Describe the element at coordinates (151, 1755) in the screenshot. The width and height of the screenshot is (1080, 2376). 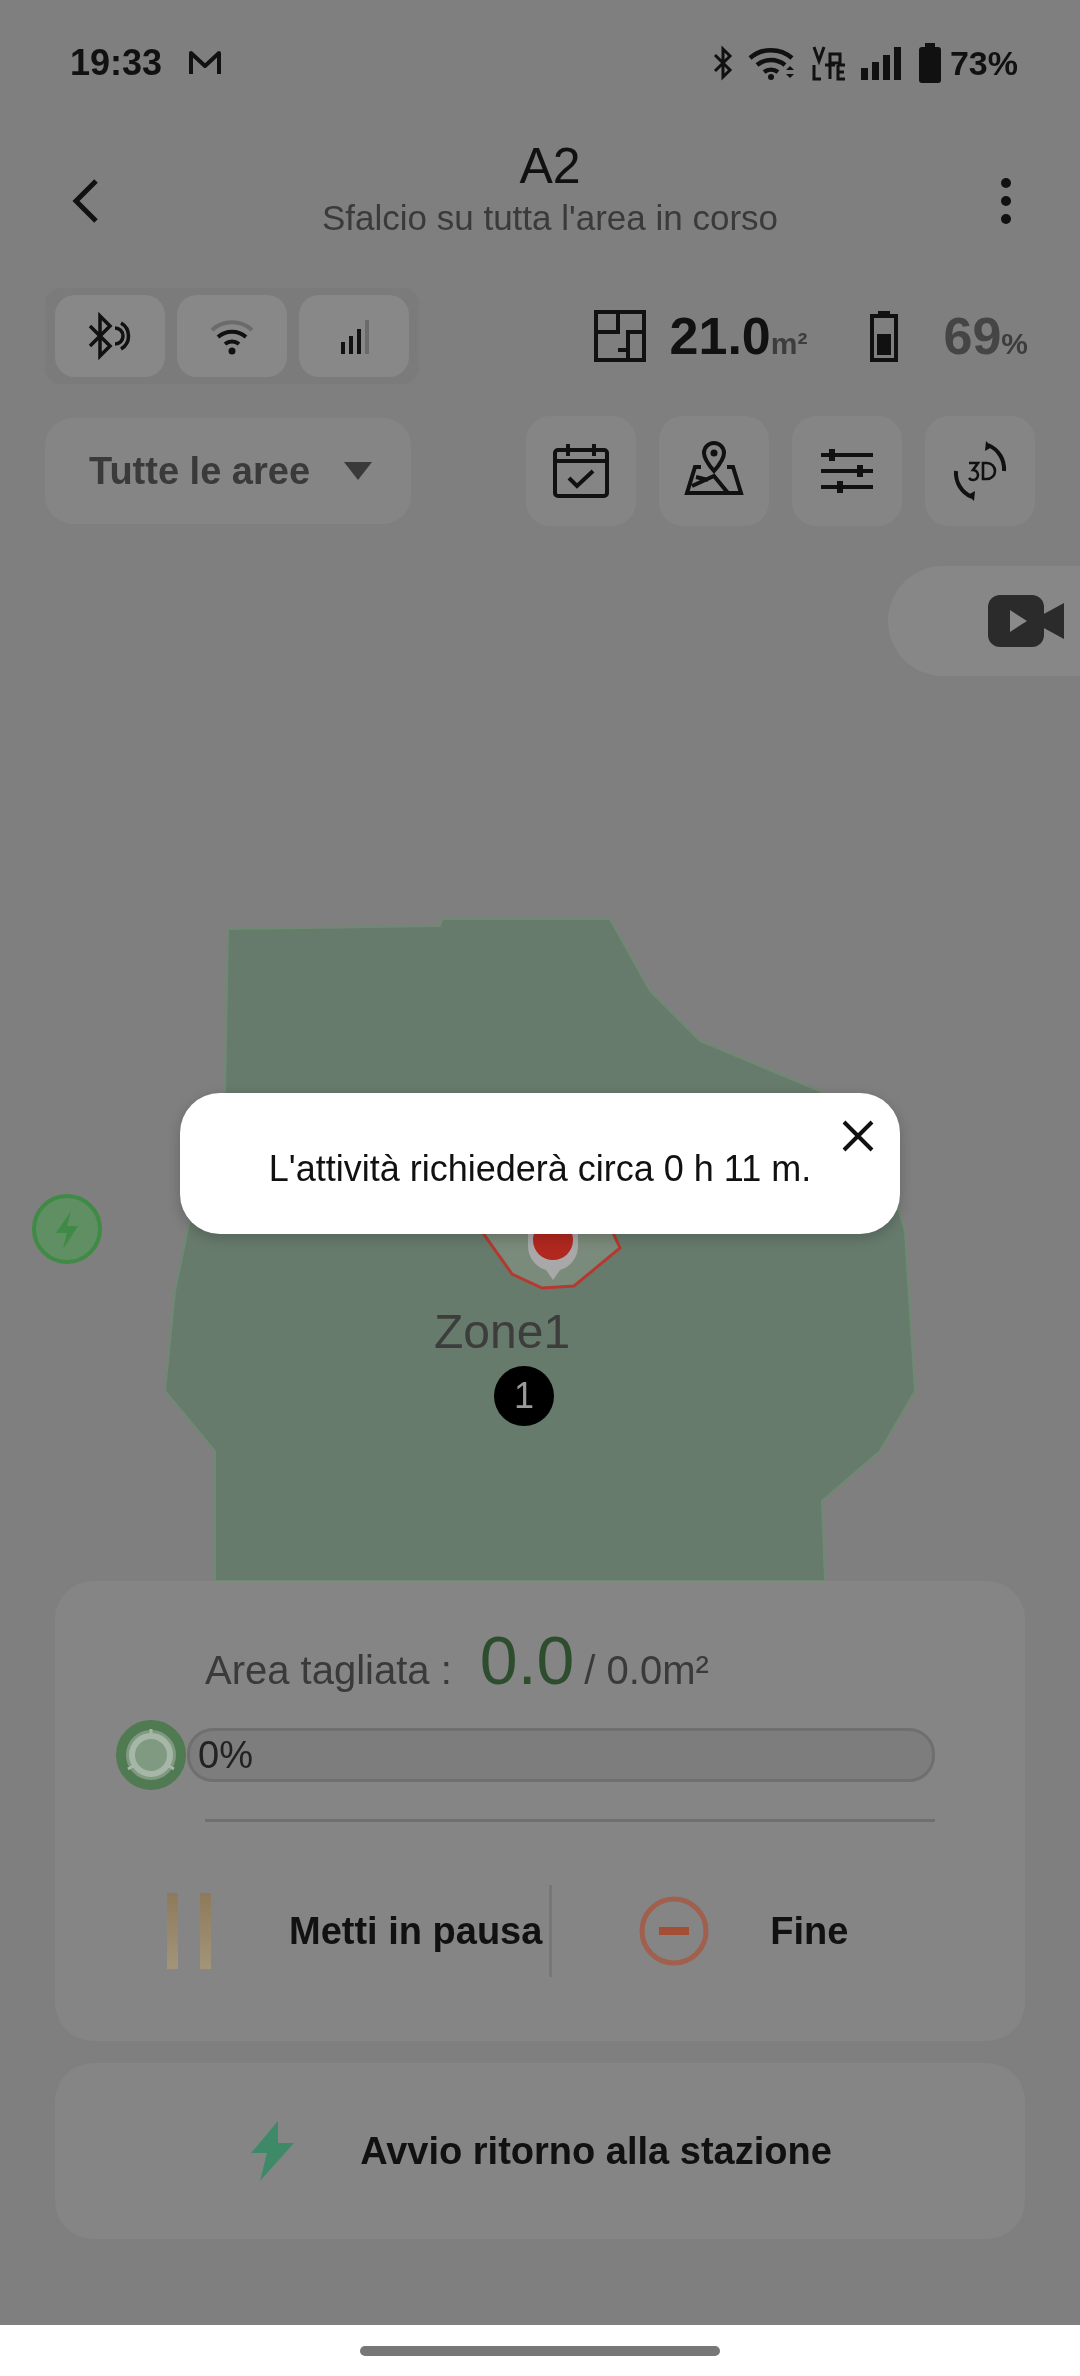
I see `mower-ring-icon` at that location.